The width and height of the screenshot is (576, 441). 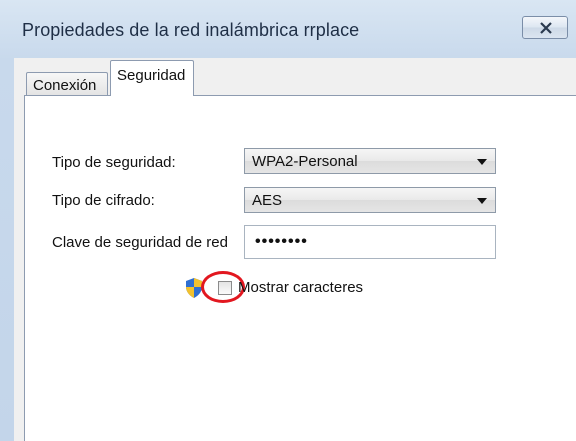 I want to click on security-type-value: WPA2-Personal, so click(x=305, y=161).